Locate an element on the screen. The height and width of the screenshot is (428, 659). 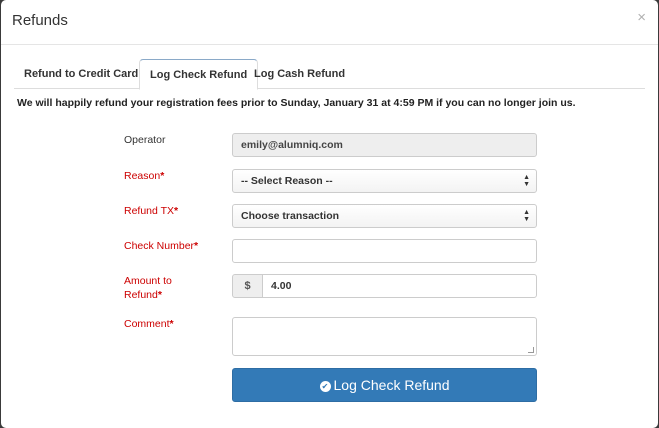
modal-header: Refunds × is located at coordinates (329, 22).